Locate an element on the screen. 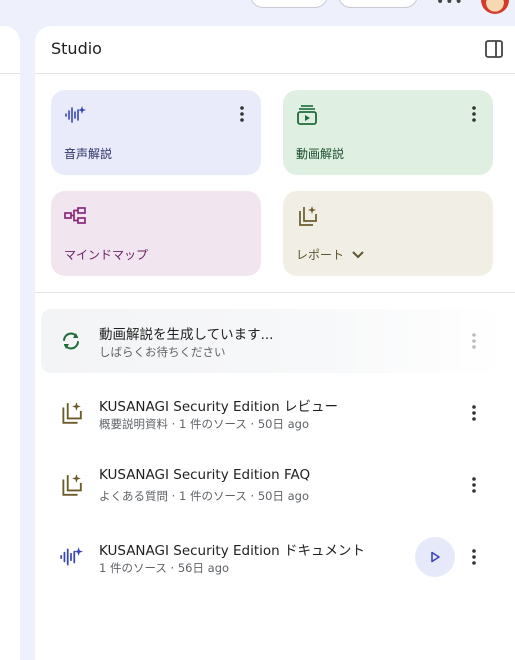  audio-overview-card: 音声解説 is located at coordinates (156, 132).